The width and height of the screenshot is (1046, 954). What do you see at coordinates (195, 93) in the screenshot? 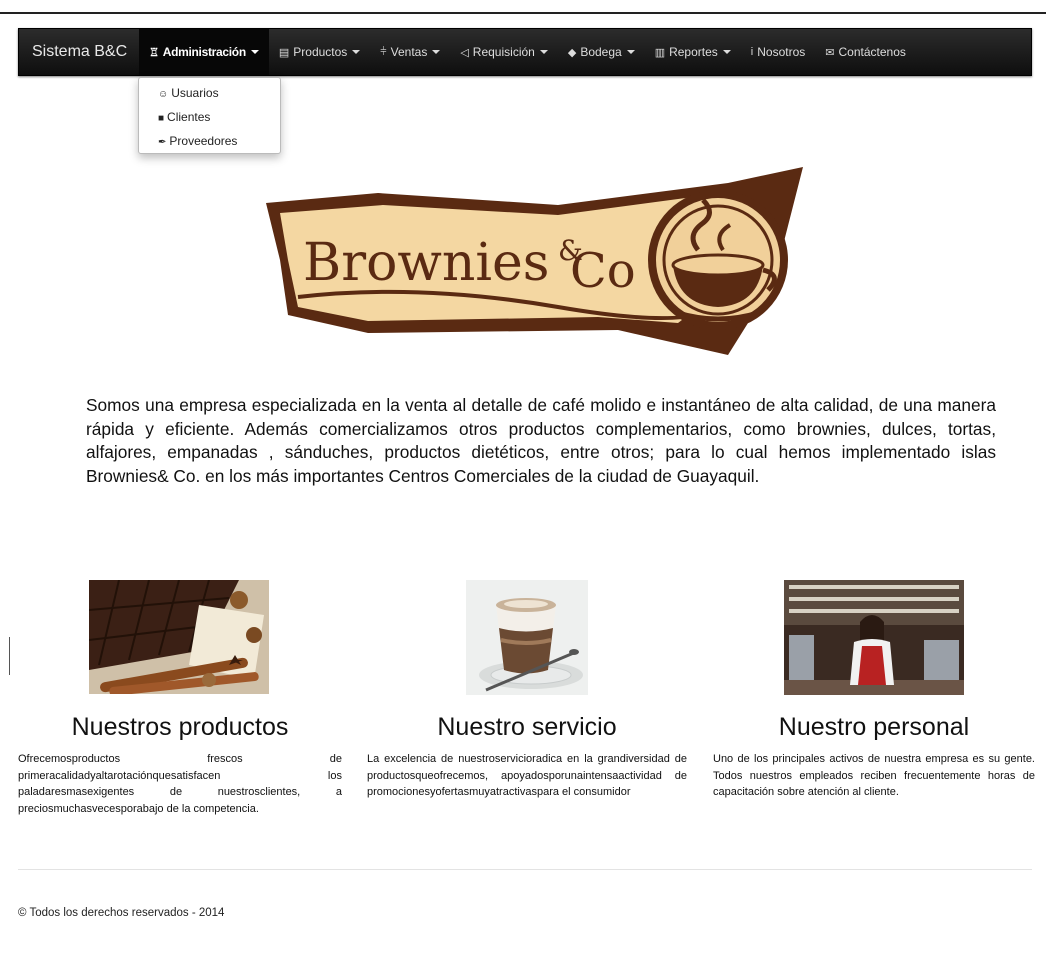
I see `menu-item-label: Usuarios` at bounding box center [195, 93].